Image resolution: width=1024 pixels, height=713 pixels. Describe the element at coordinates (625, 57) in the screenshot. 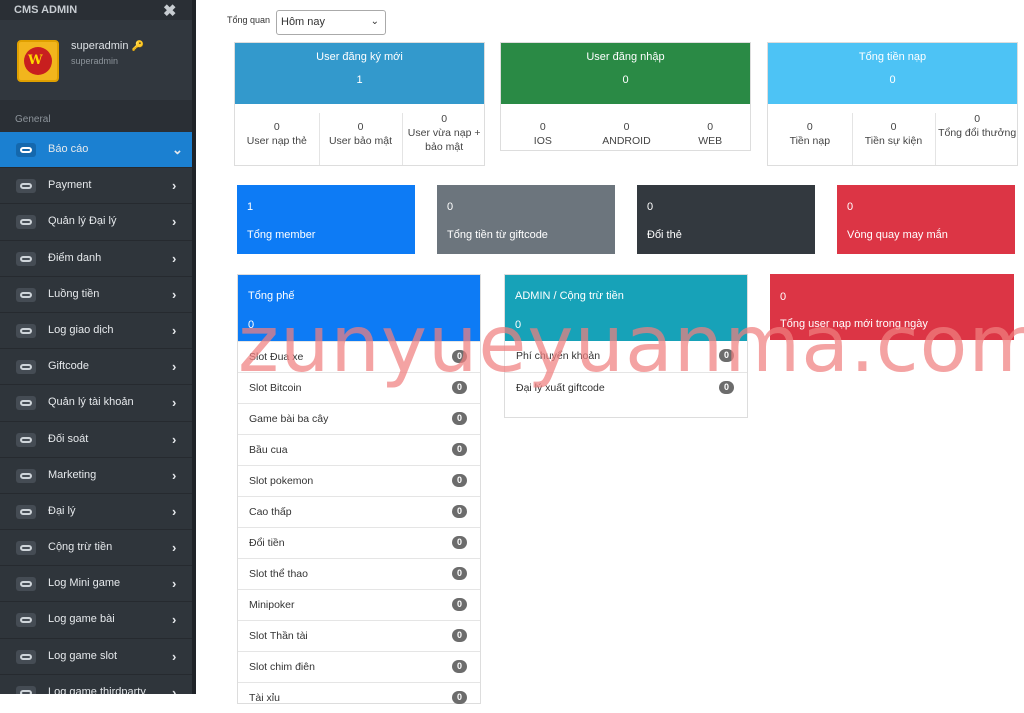

I see `summary-card-title: User đăng nhập` at that location.